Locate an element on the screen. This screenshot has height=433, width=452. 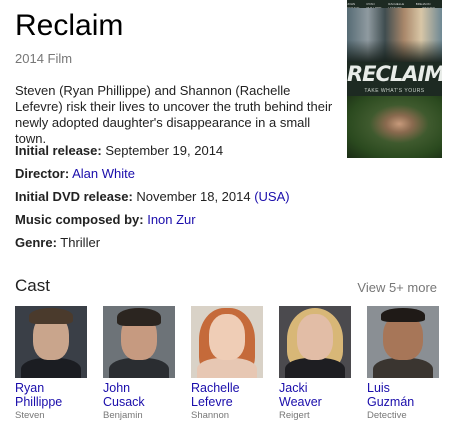
cast-heading: Cast is located at coordinates (32, 285).